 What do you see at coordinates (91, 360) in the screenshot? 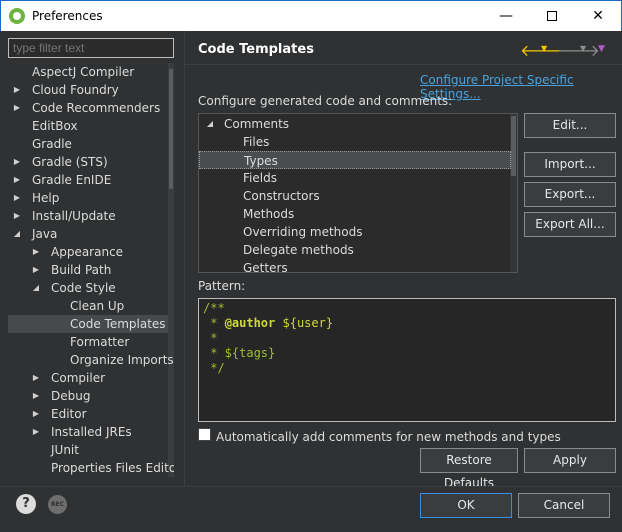
I see `tree-item: Organize Imports` at bounding box center [91, 360].